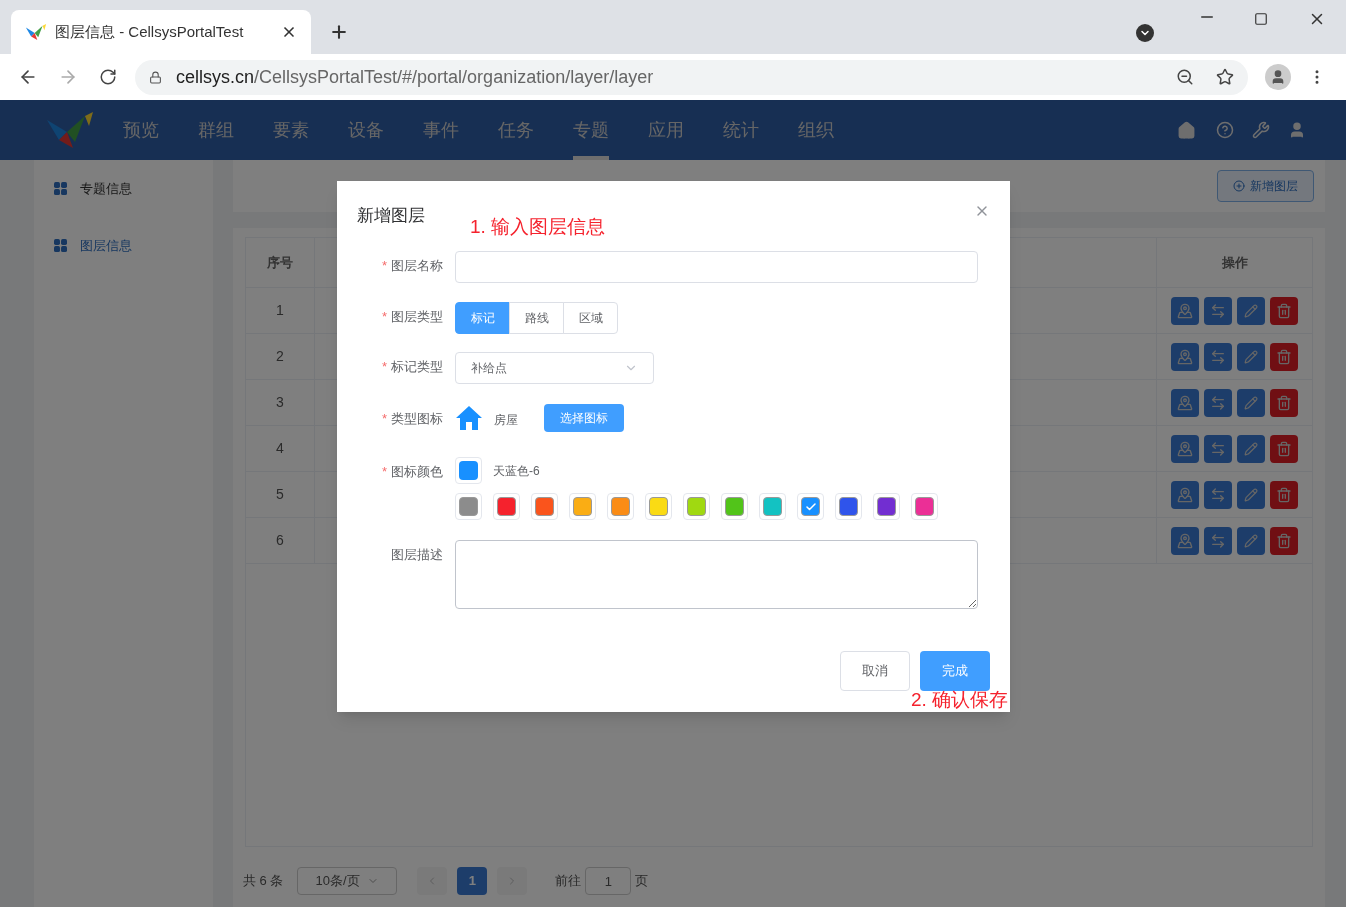 This screenshot has height=907, width=1346. Describe the element at coordinates (1265, 186) in the screenshot. I see `add-layer-button: 新增图层` at that location.